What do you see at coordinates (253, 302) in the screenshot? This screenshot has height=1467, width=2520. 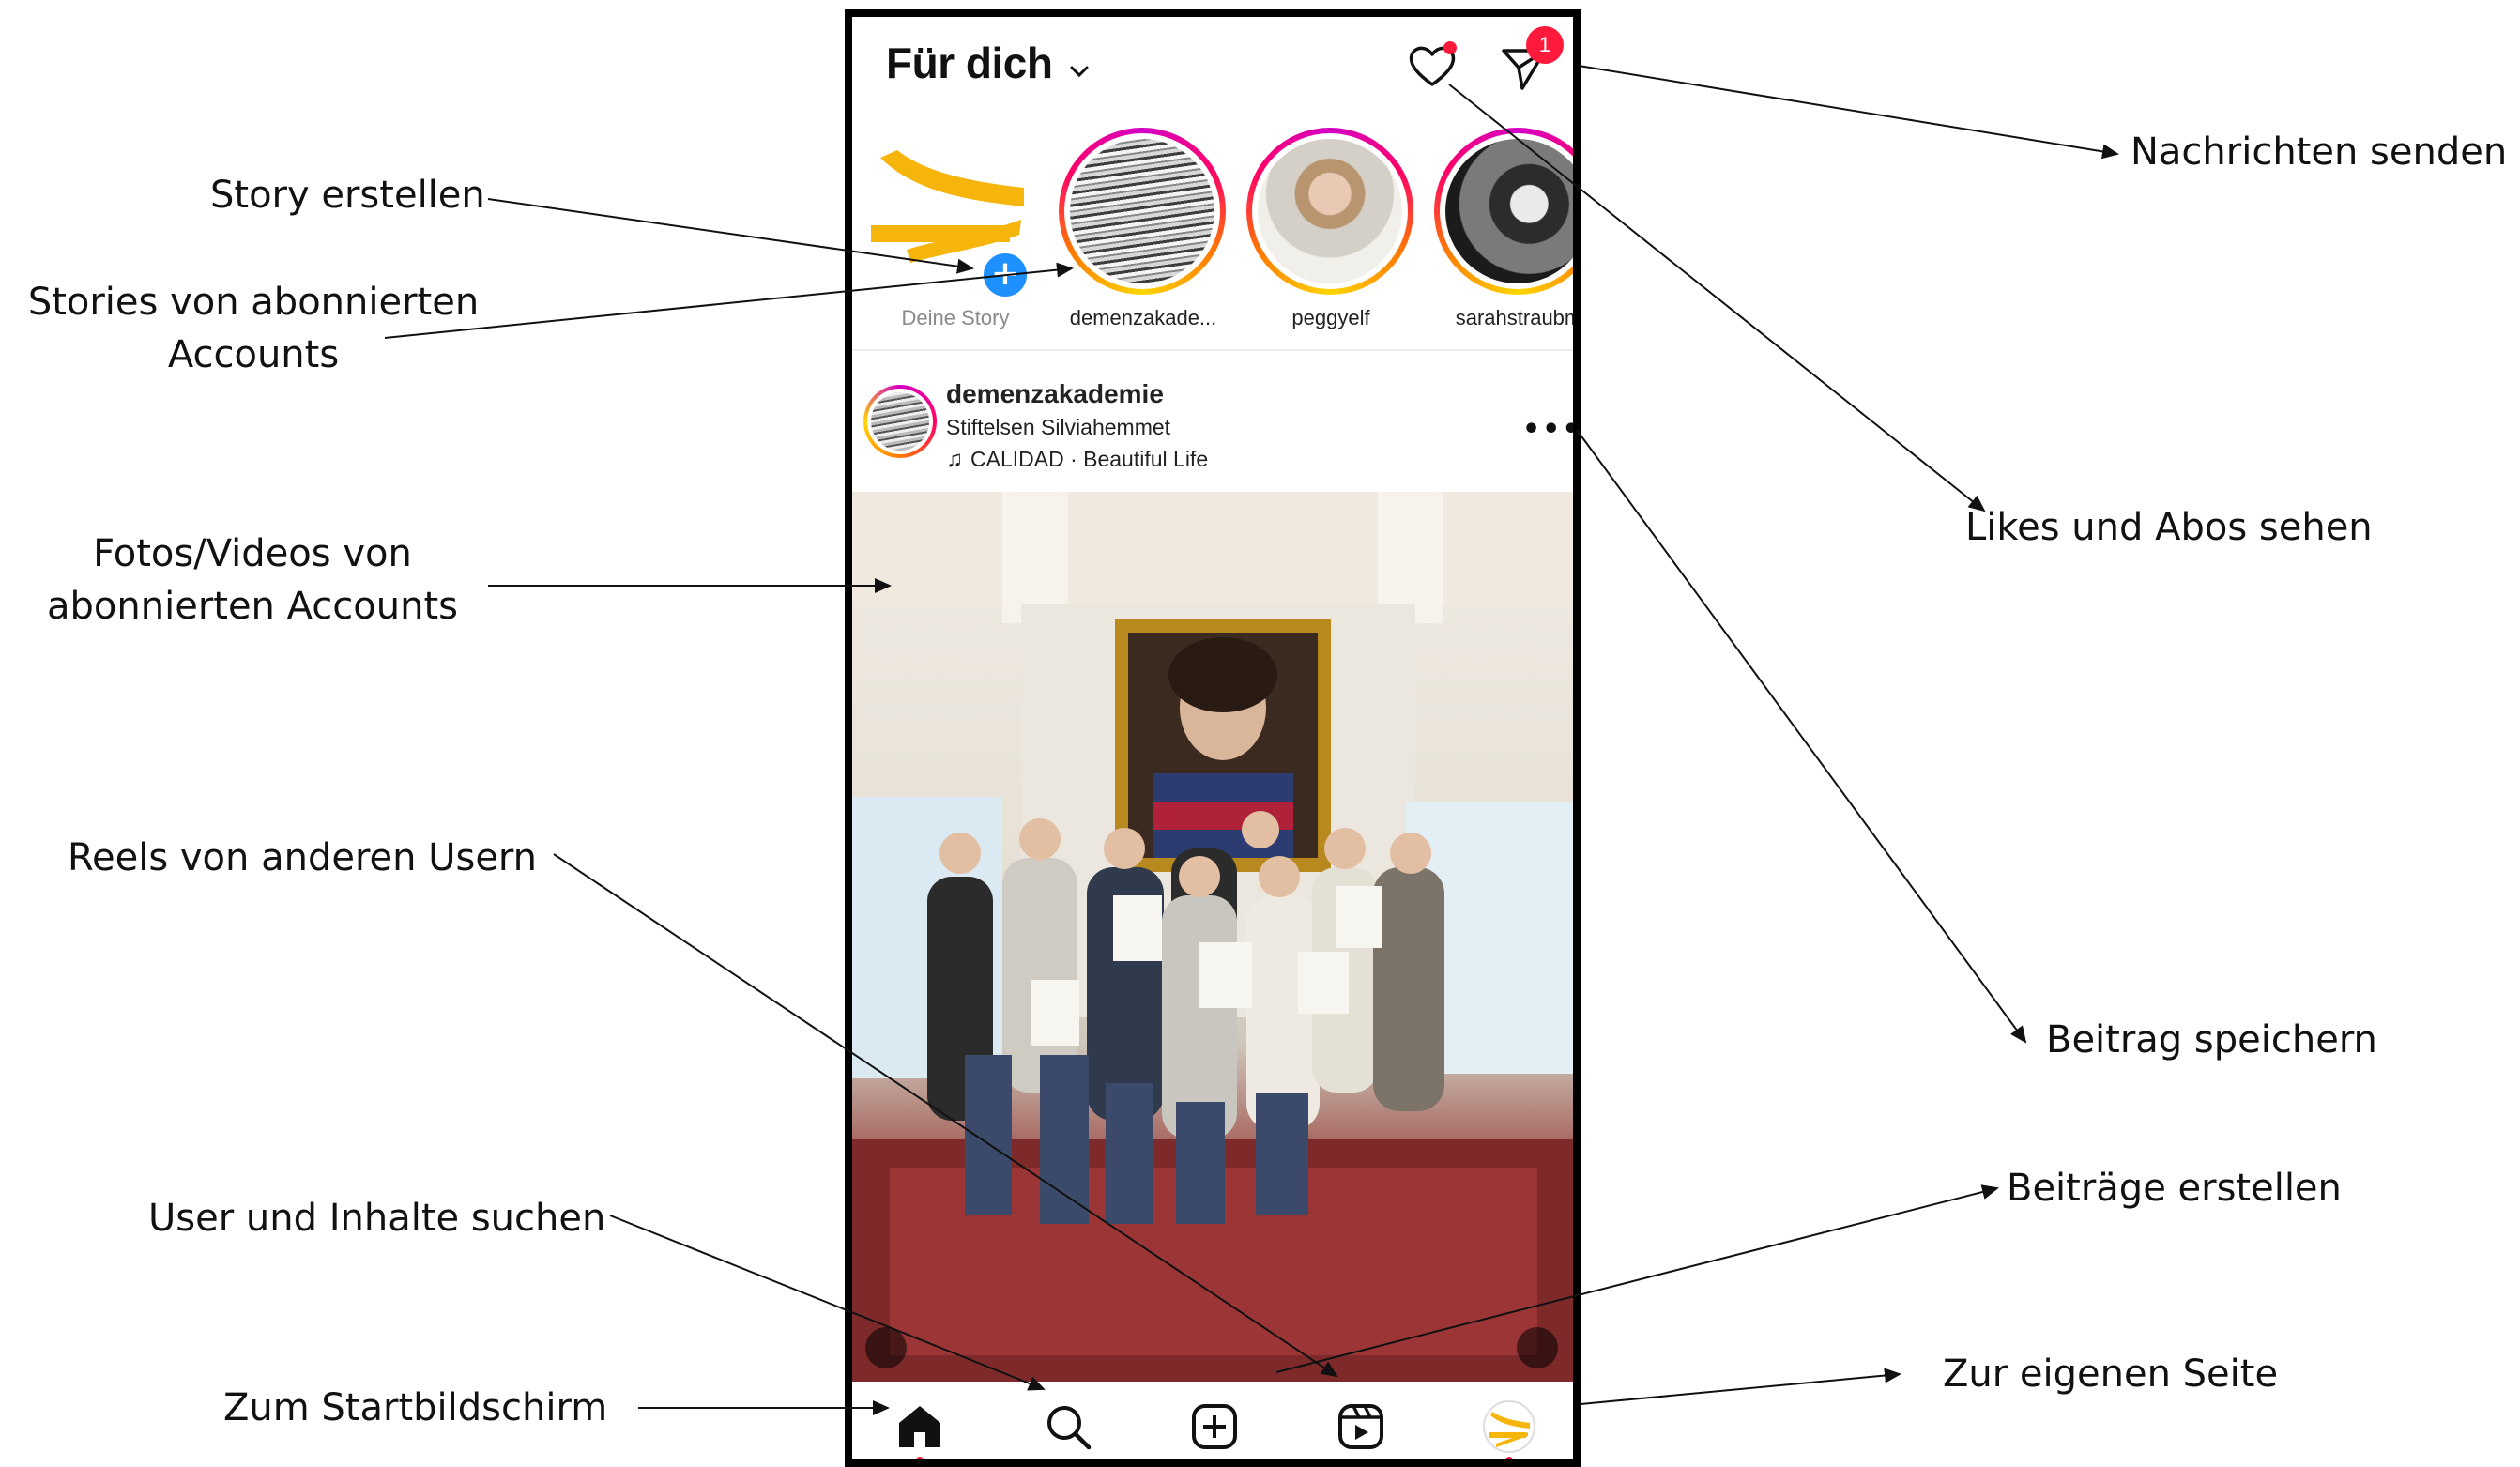 I see `annotation-line: Stories von abonnierten` at bounding box center [253, 302].